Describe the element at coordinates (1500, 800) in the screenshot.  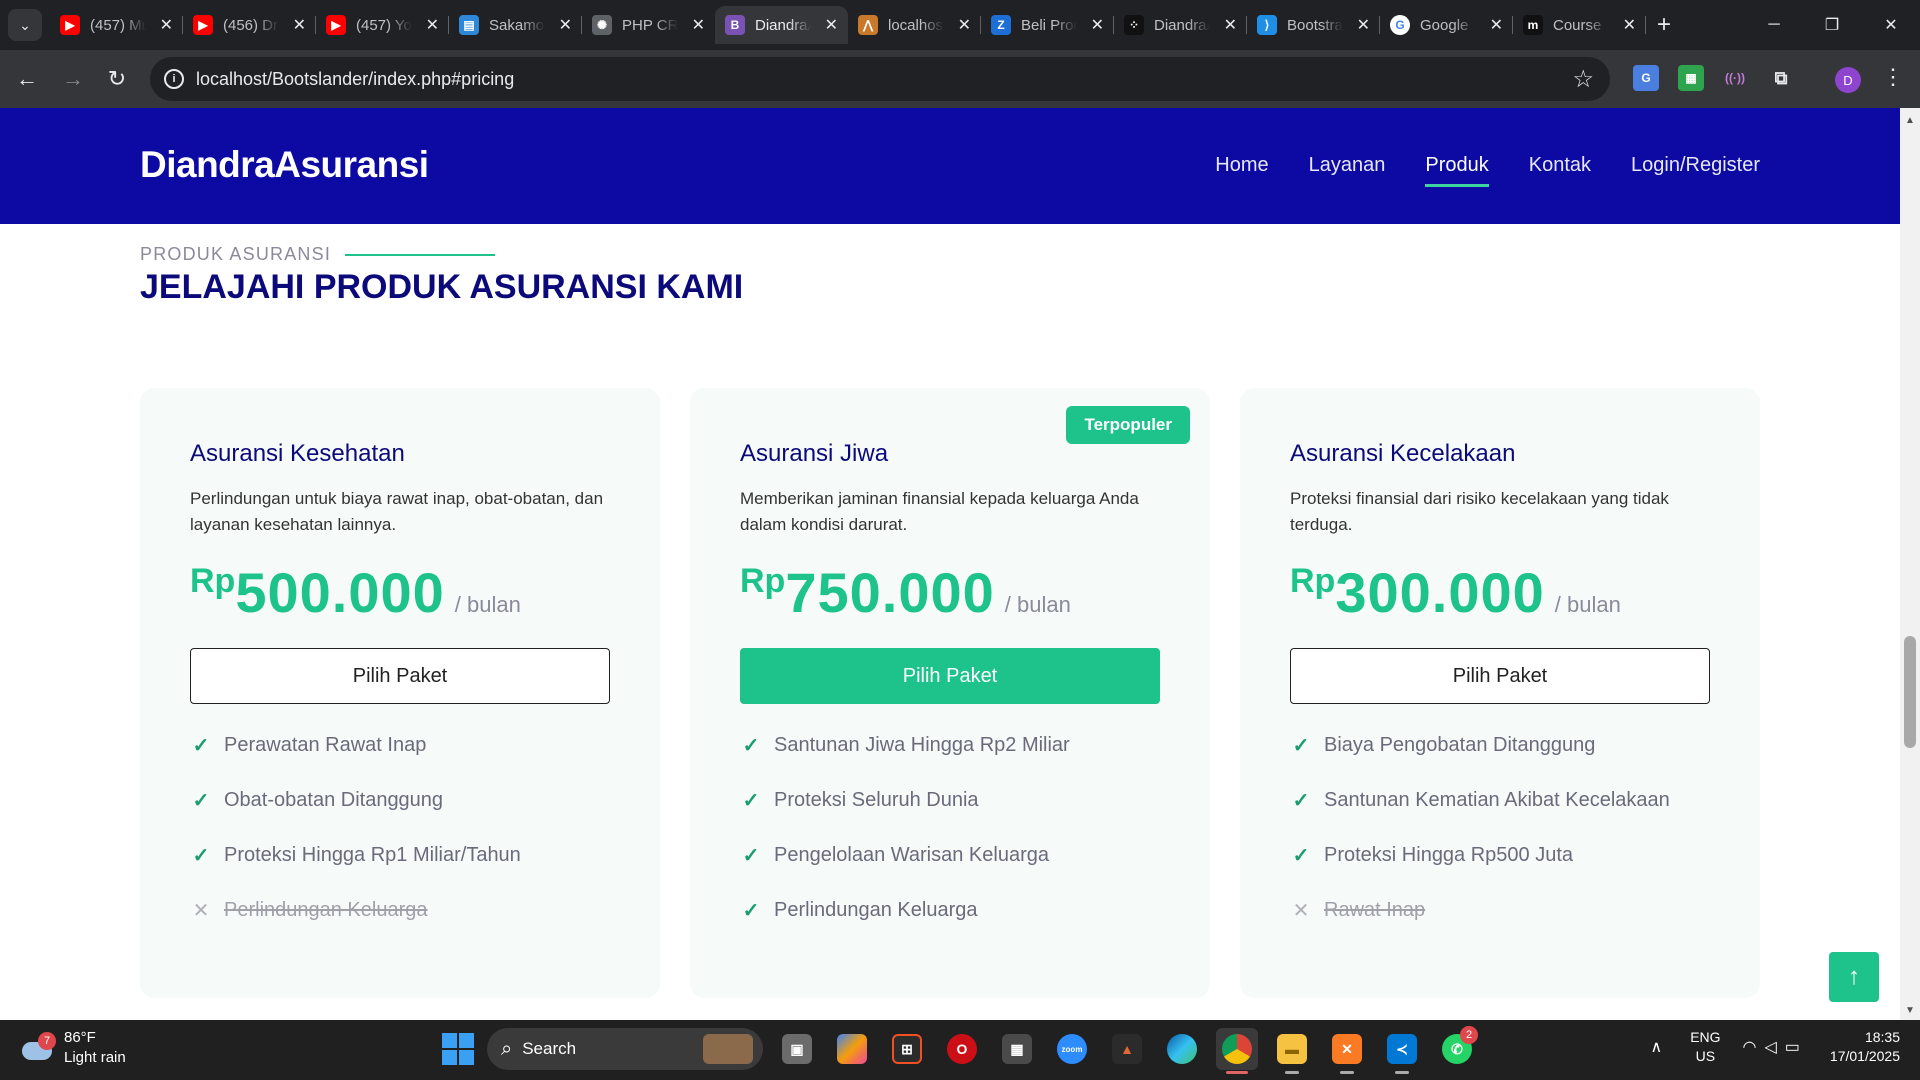
I see `feature-item: ✓ Santunan Kematian Akibat Kecelakaan` at that location.